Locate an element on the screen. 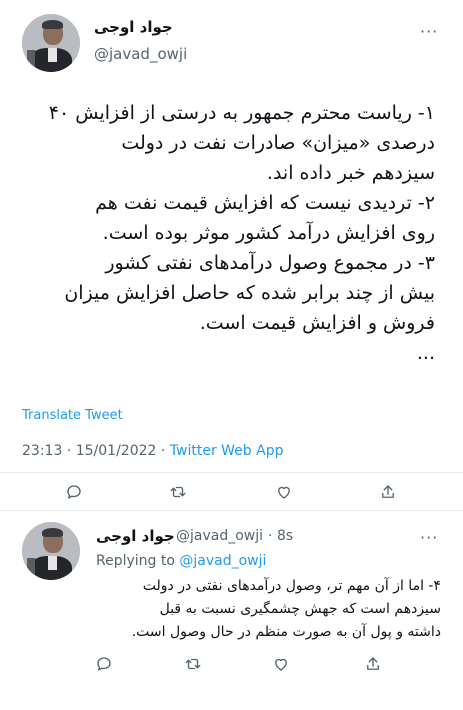  replying-handle: @javad_owji is located at coordinates (222, 561).